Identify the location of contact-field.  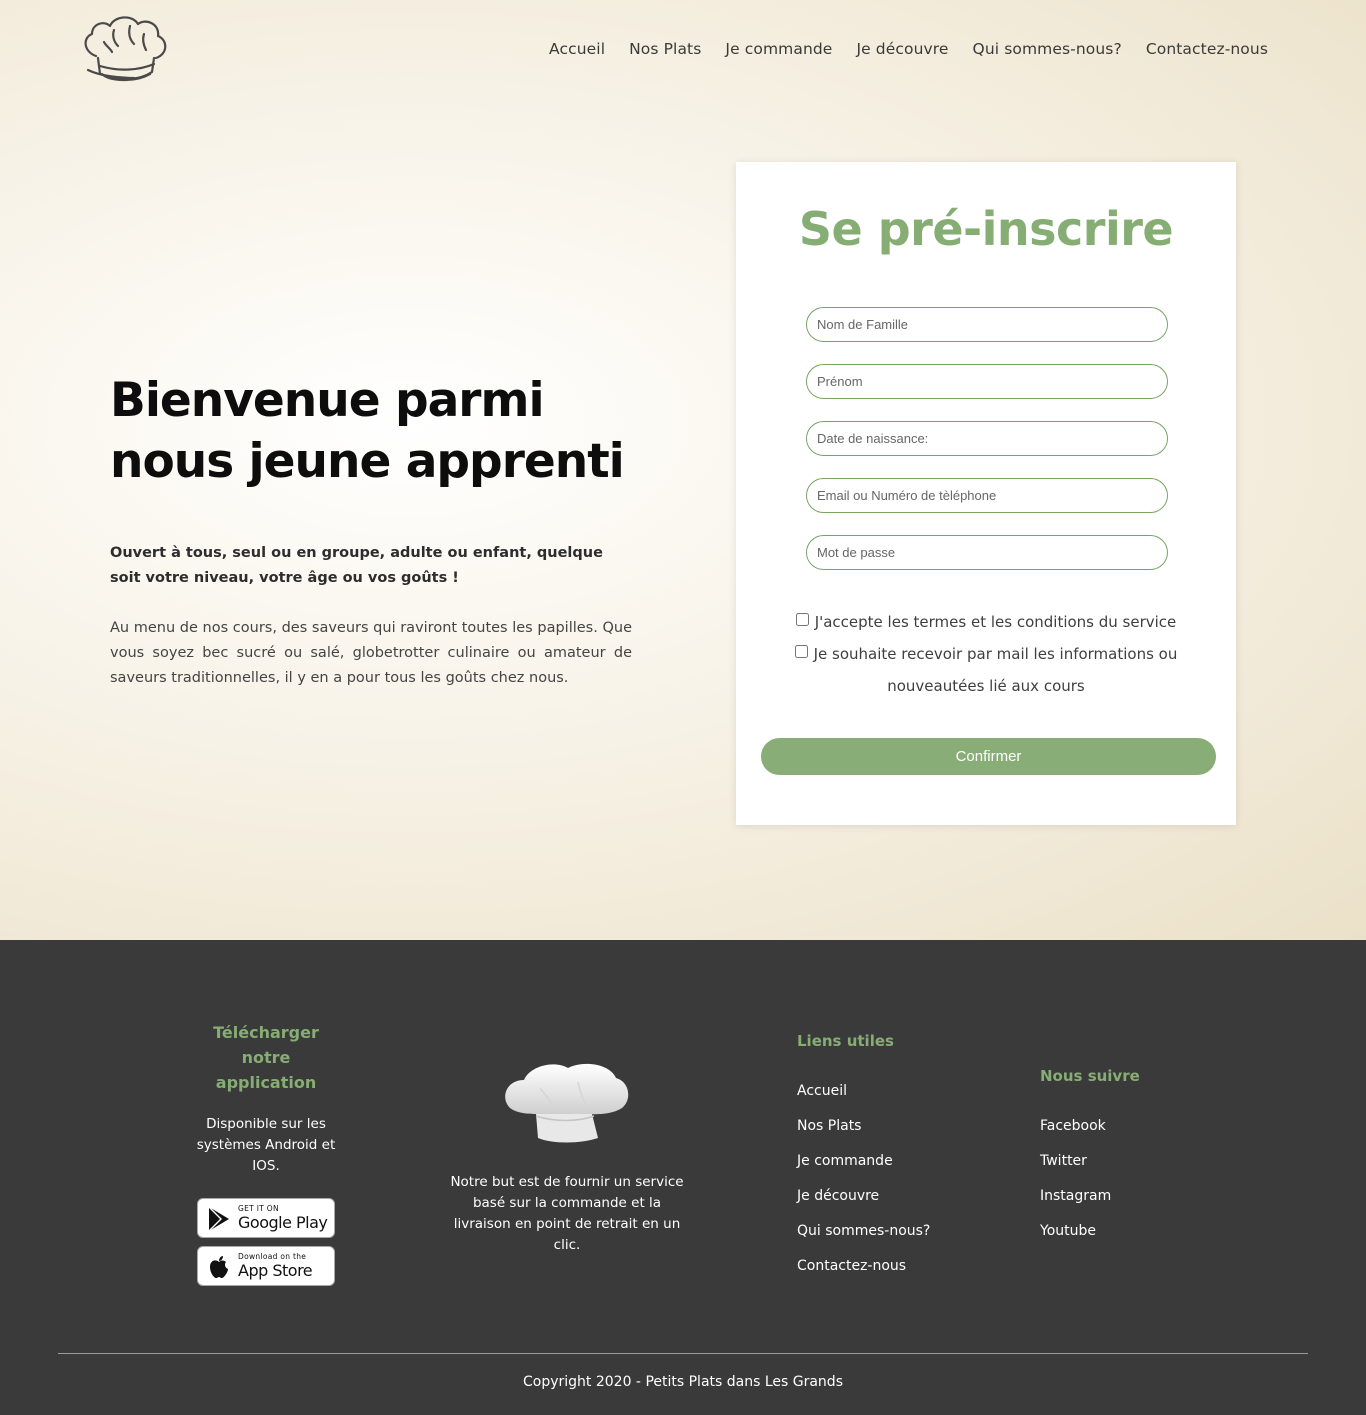
(987, 495).